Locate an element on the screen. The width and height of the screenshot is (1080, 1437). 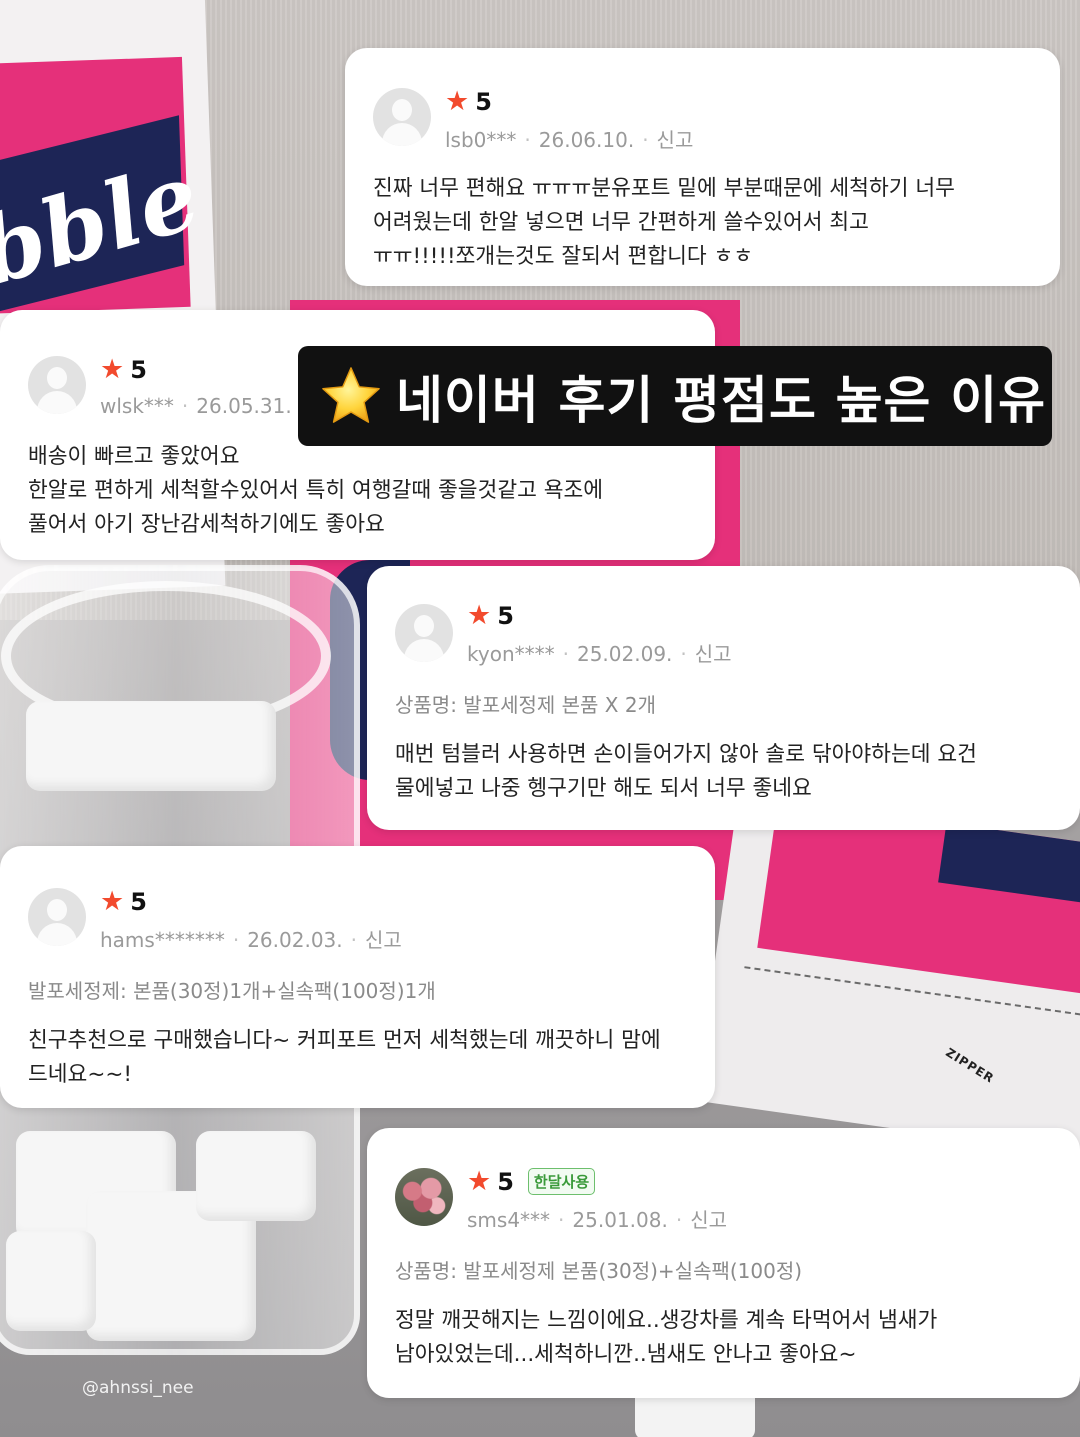
product-name: 상품명: 발포세정제 본품(30정)+실속팩(100정) is located at coordinates (599, 1271).